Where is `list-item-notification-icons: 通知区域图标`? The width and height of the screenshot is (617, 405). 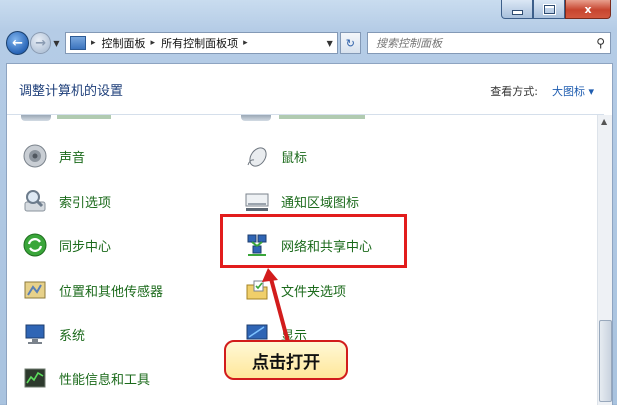 list-item-notification-icons: 通知区域图标 is located at coordinates (301, 201).